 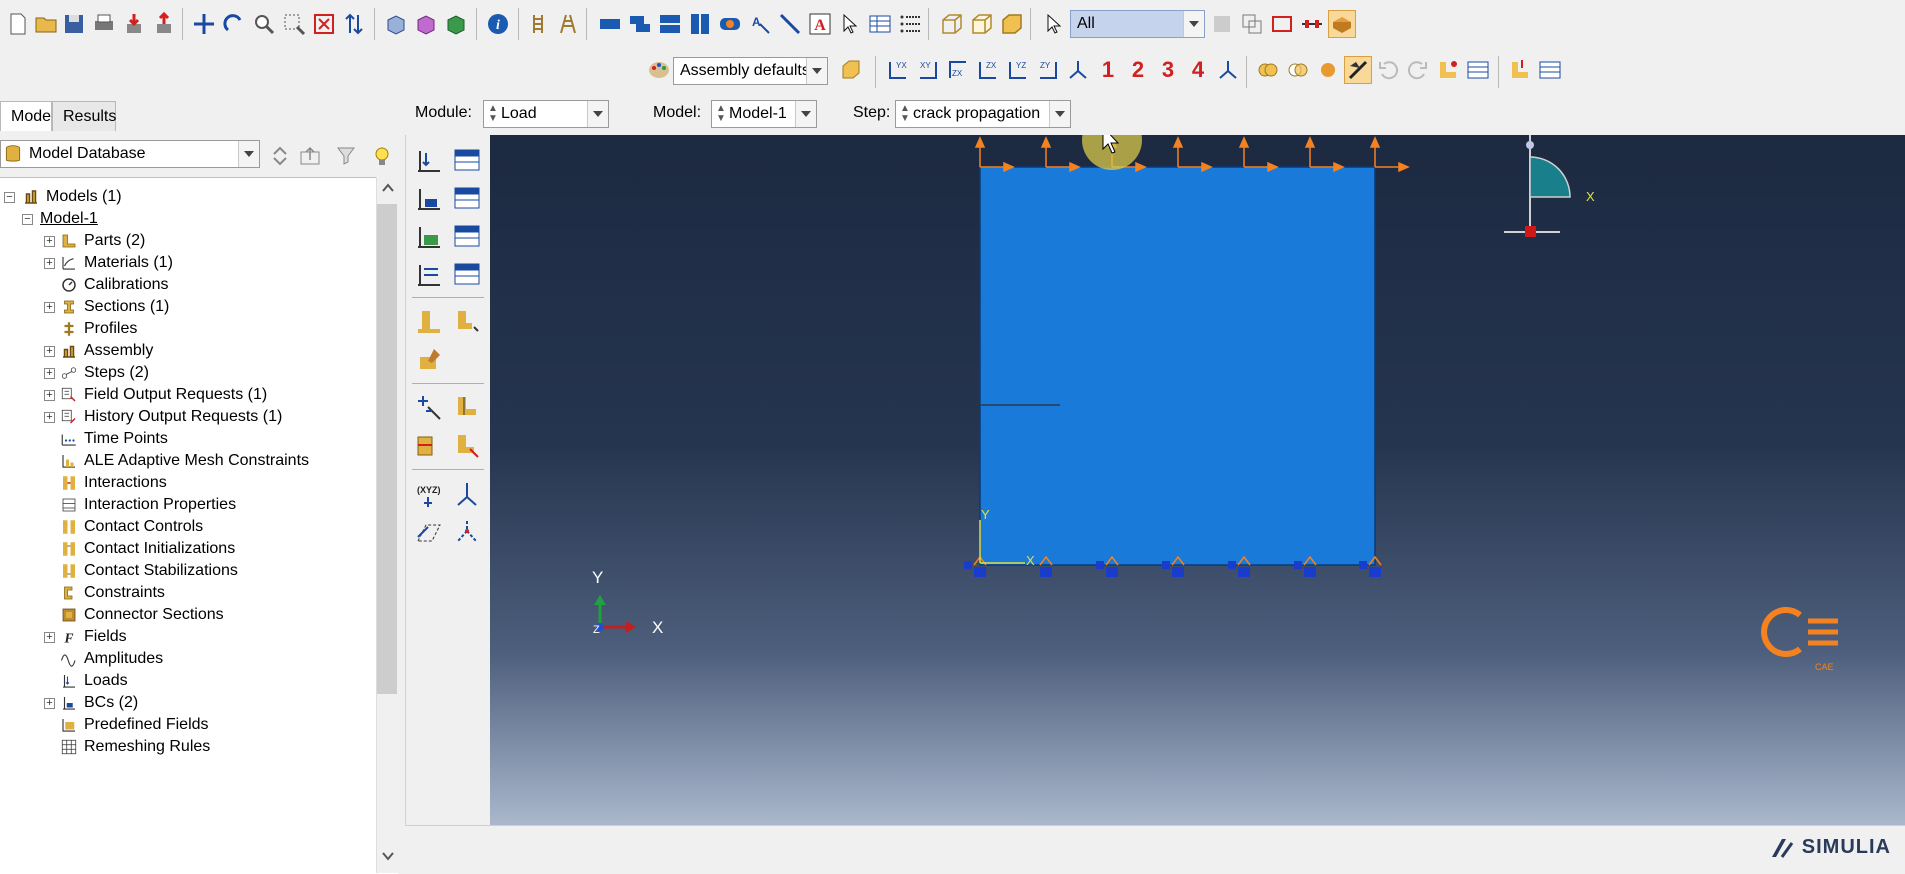 What do you see at coordinates (1448, 70) in the screenshot?
I see `part-instance-icon` at bounding box center [1448, 70].